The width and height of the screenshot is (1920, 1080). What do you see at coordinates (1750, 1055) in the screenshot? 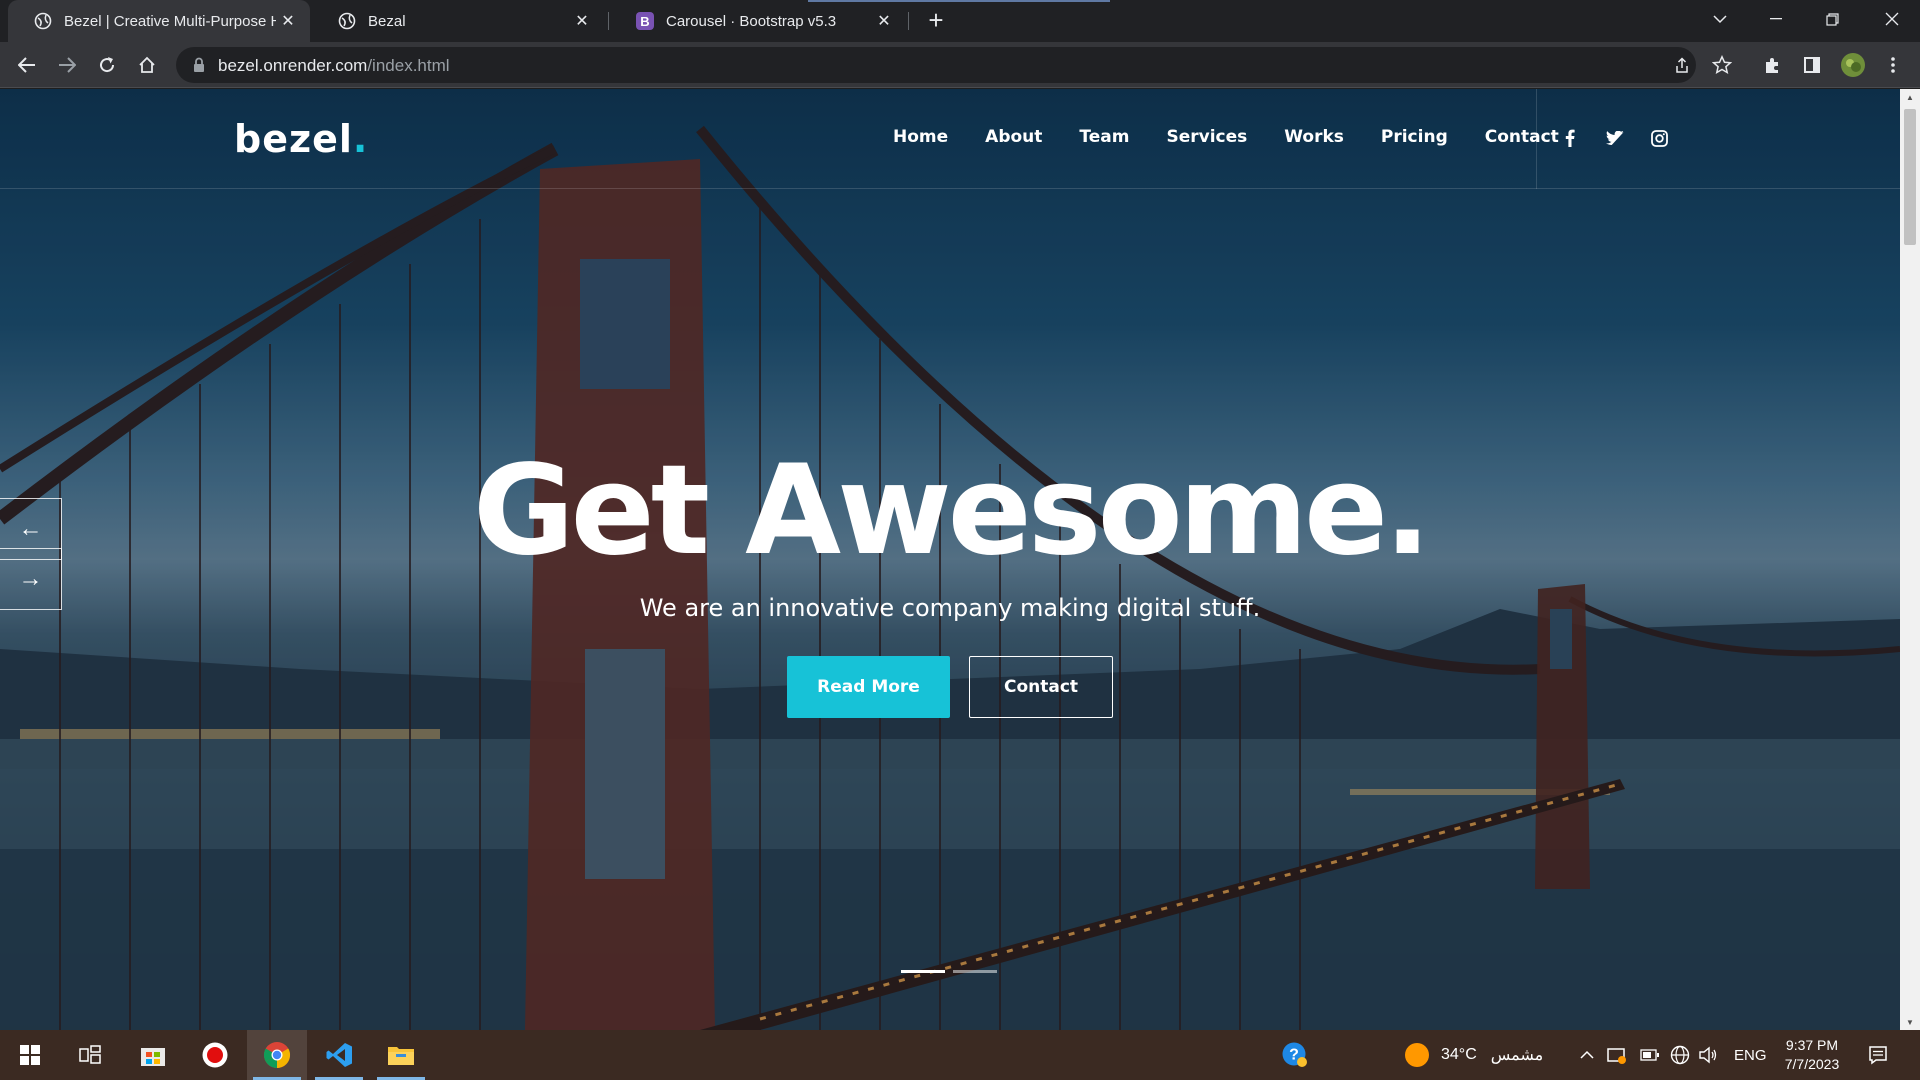
I see `language-indicator: ENG` at bounding box center [1750, 1055].